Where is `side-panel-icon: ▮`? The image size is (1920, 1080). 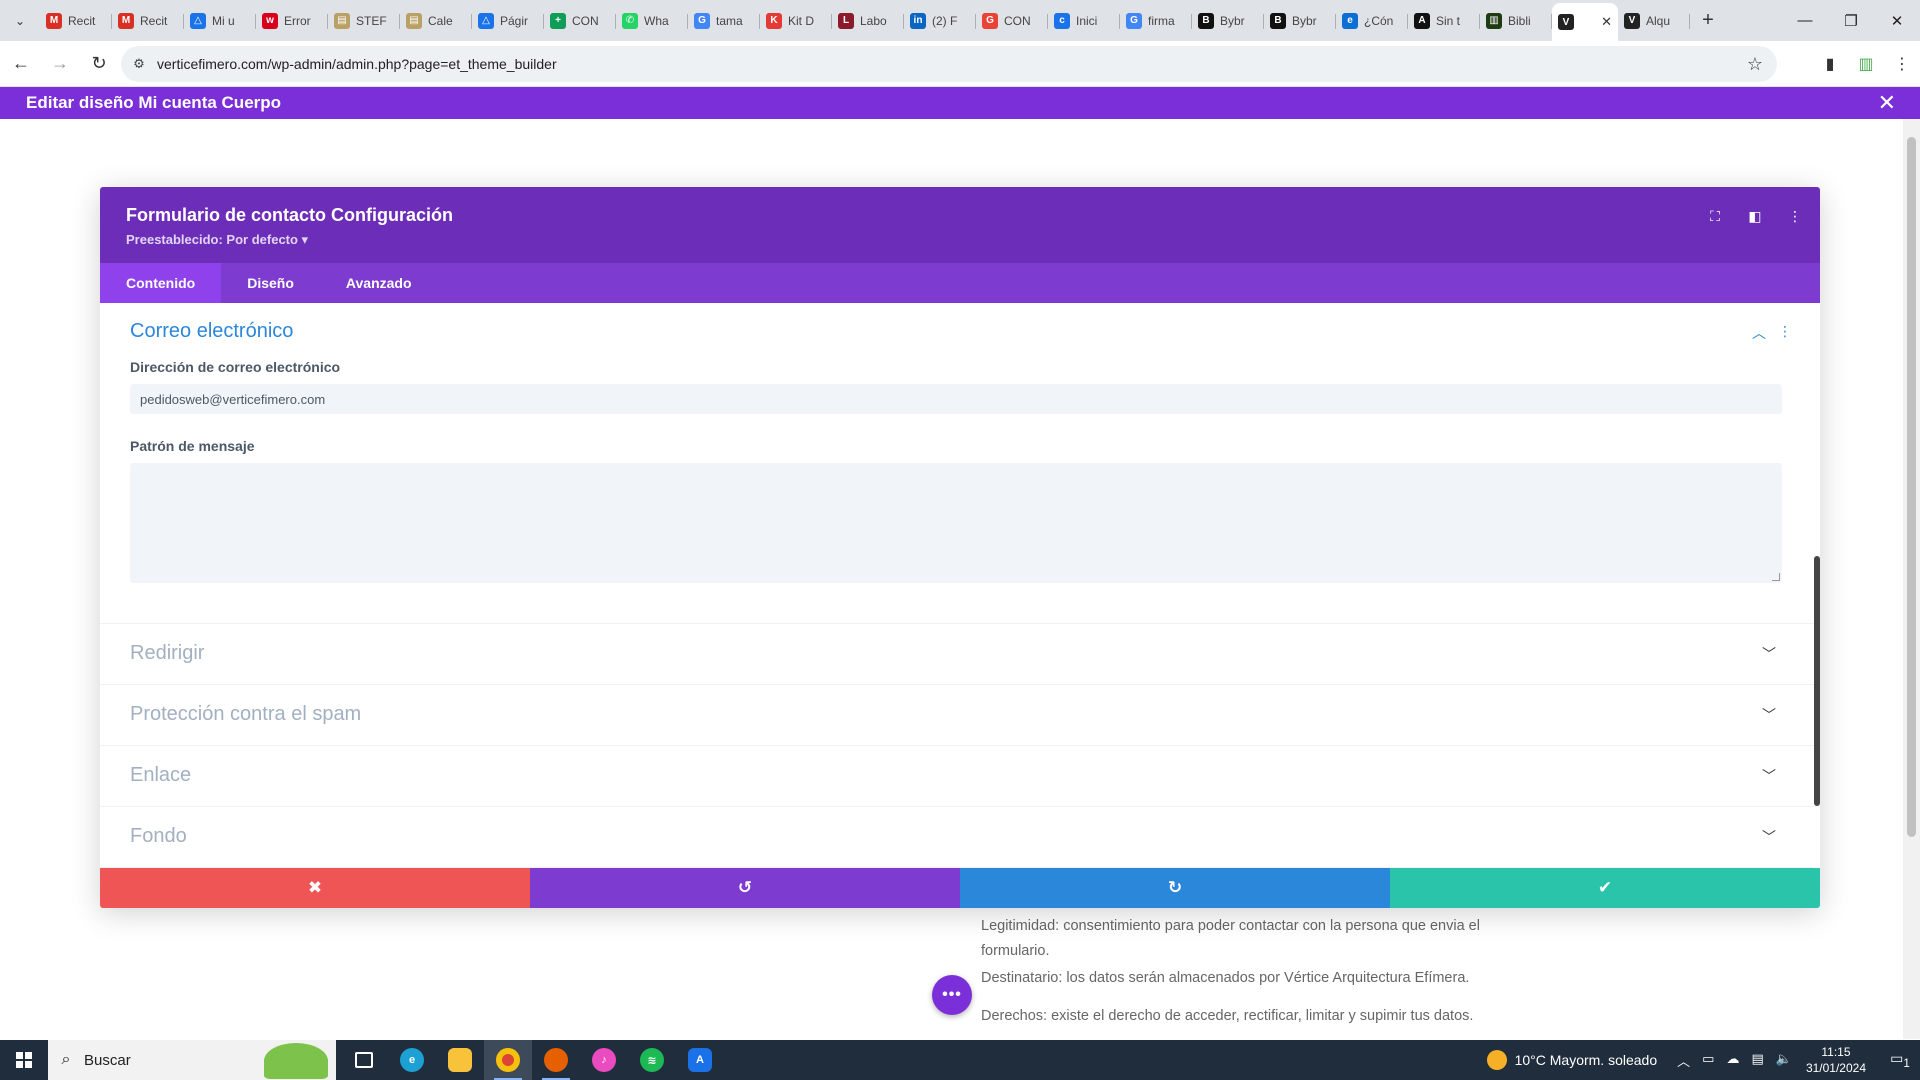
side-panel-icon: ▮ is located at coordinates (1830, 64).